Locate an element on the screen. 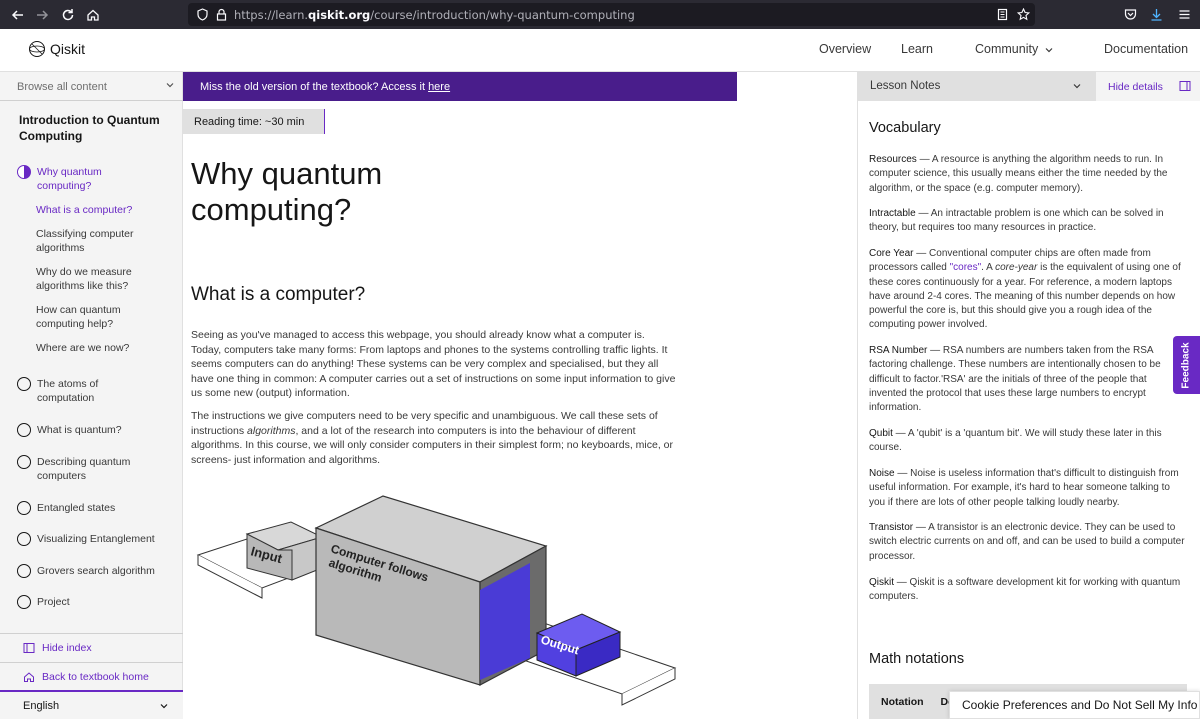  chapter-what-is-quantum: What is quantum? is located at coordinates (69, 430).